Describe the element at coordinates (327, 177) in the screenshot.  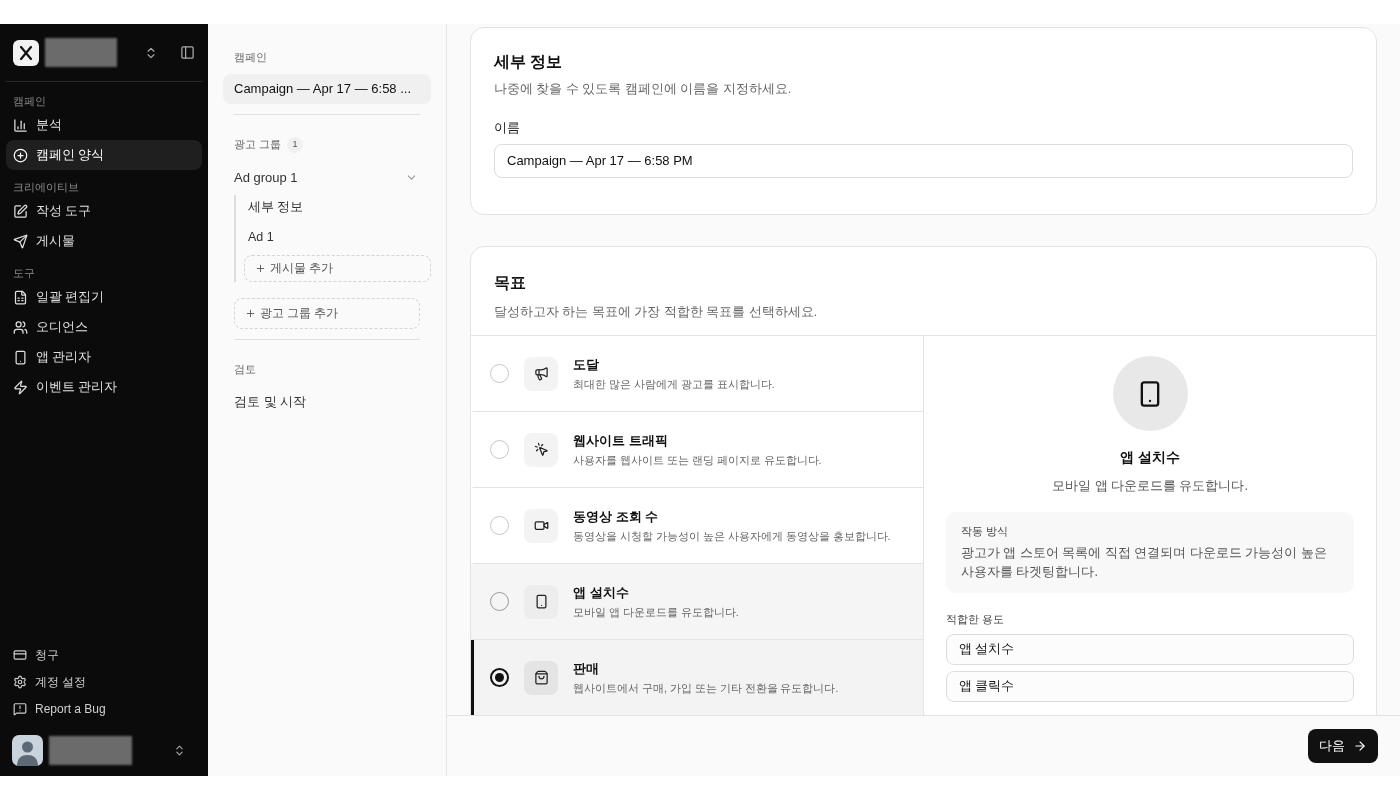
I see `ad-group-item: Ad group 1` at that location.